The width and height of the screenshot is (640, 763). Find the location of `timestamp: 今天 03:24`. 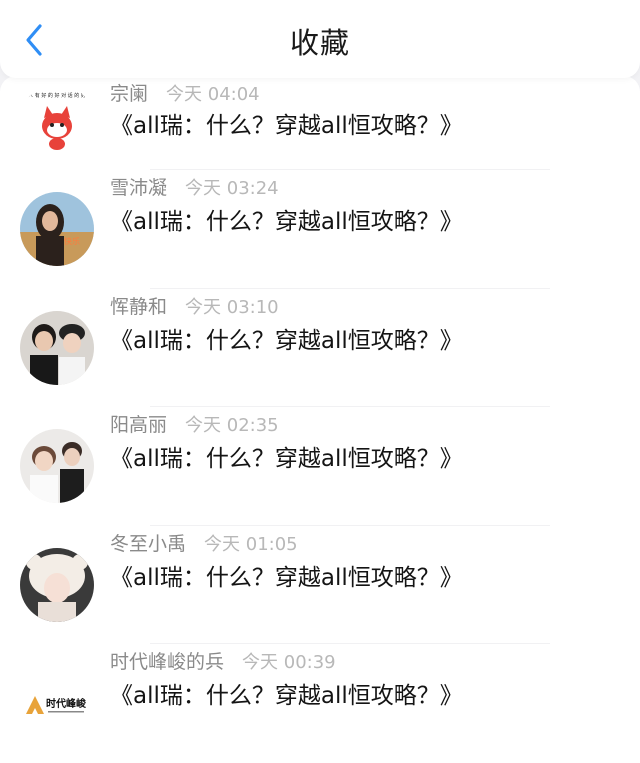

timestamp: 今天 03:24 is located at coordinates (232, 188).